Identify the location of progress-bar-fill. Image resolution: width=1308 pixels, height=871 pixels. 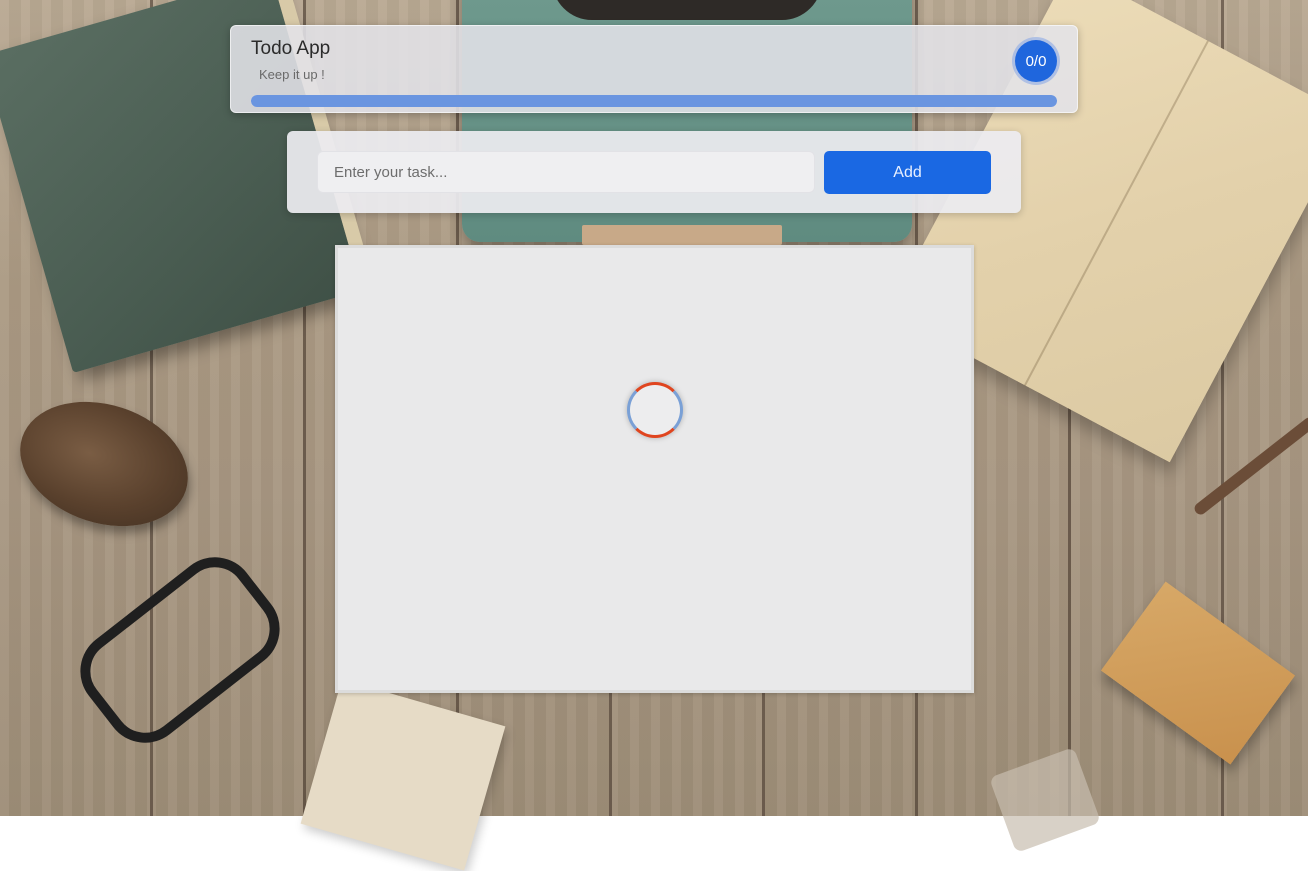
(654, 101).